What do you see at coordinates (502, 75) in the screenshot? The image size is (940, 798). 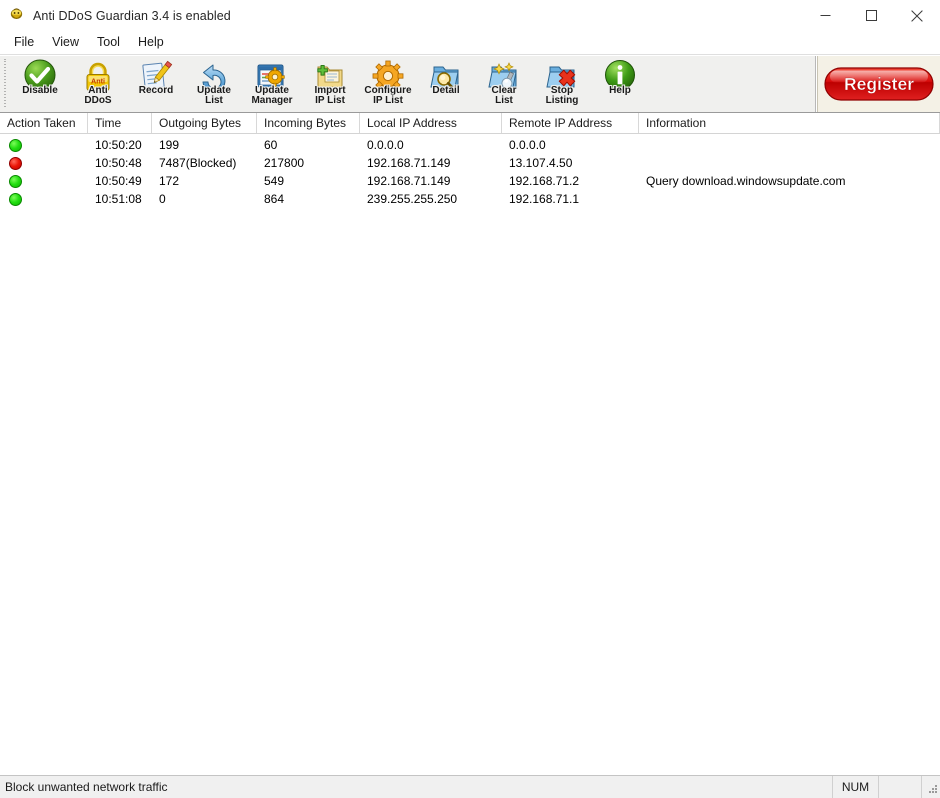 I see `folder-sparkle-icon` at bounding box center [502, 75].